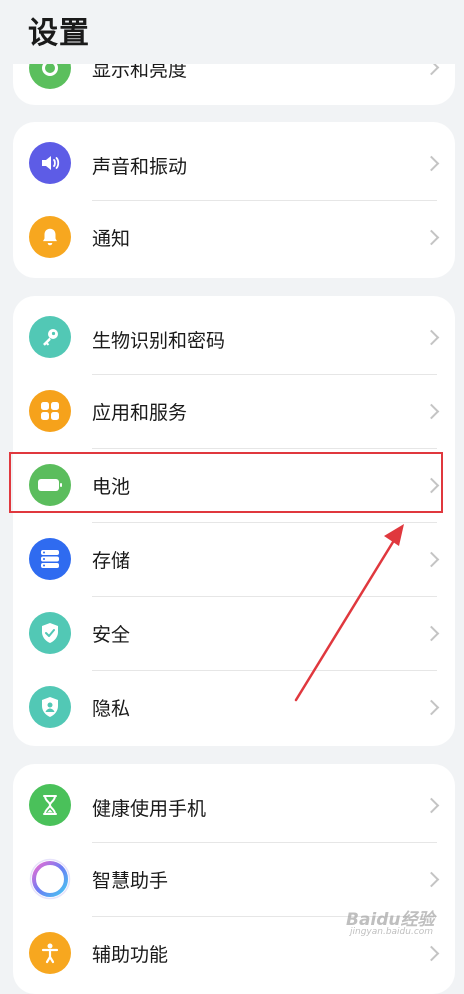 This screenshot has width=464, height=994. Describe the element at coordinates (396, 925) in the screenshot. I see `baidu-watermark: Baidu经验 jingyan.baidu.com` at that location.